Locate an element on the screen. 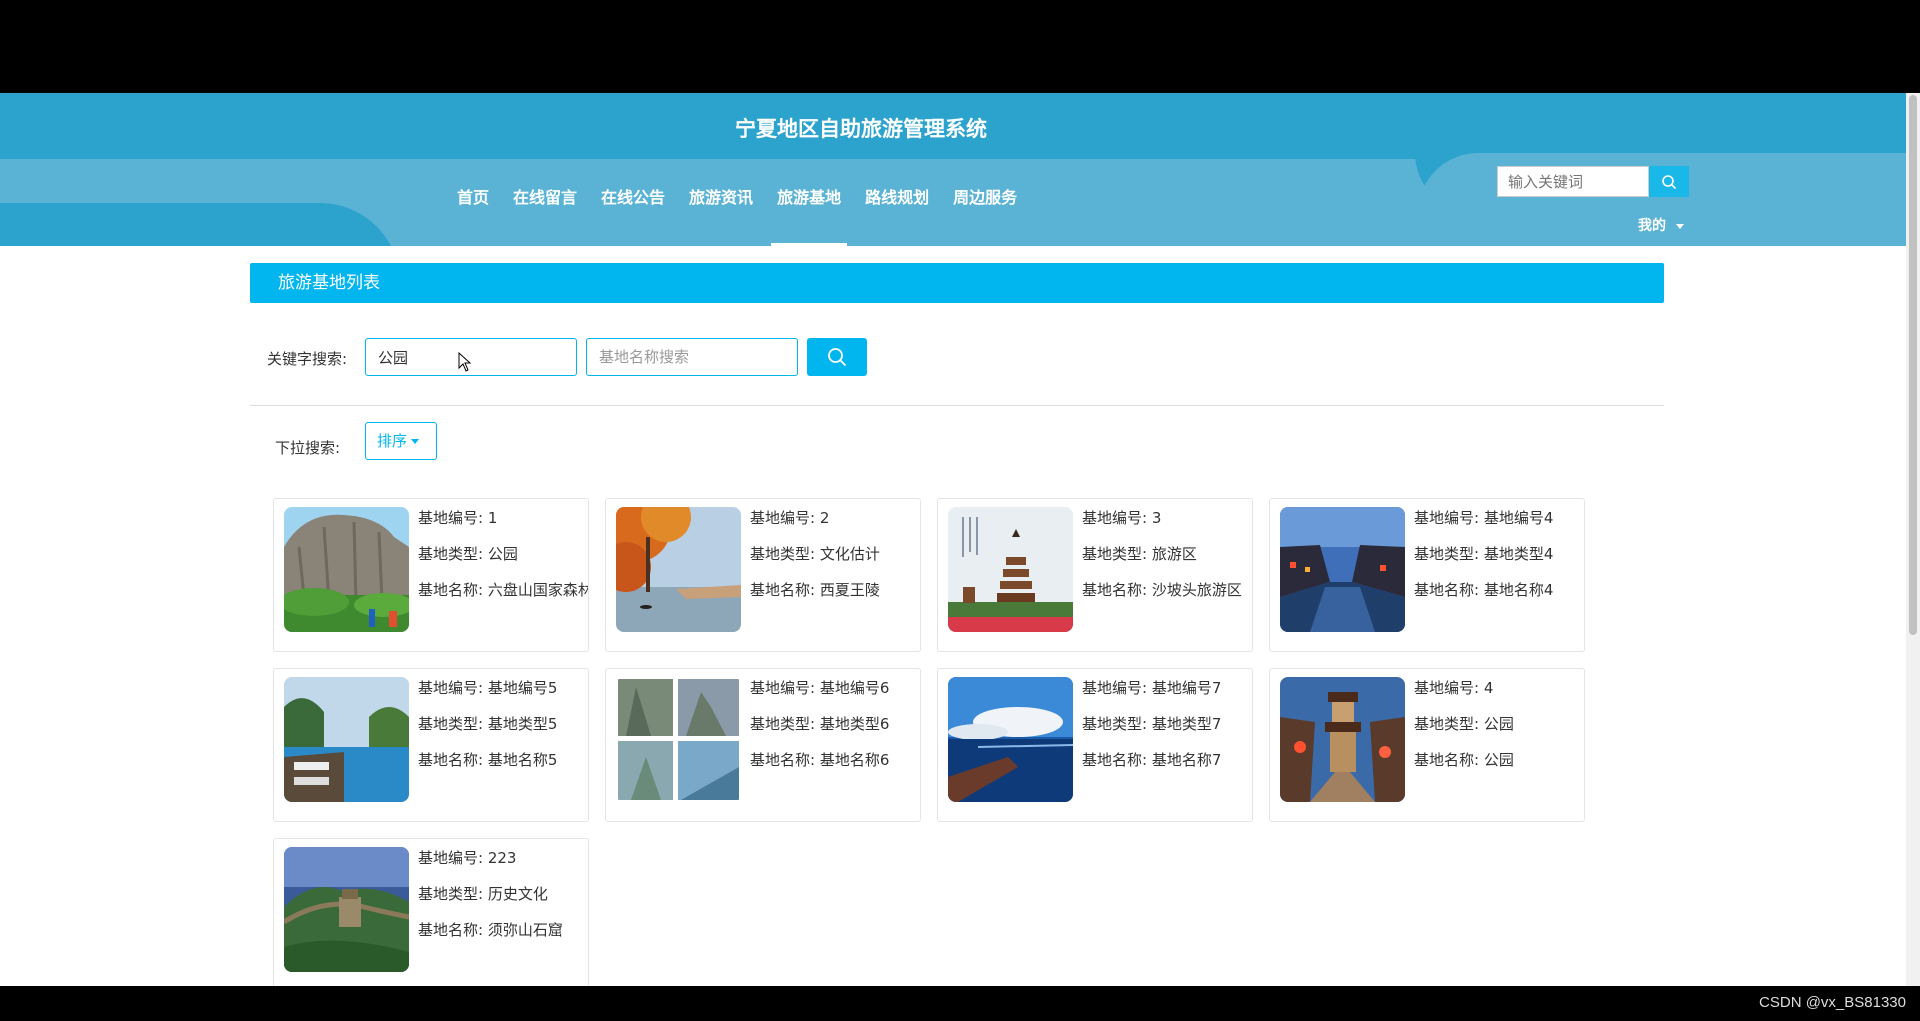 The height and width of the screenshot is (1021, 1920). nav-routes: 路线规划 is located at coordinates (897, 218).